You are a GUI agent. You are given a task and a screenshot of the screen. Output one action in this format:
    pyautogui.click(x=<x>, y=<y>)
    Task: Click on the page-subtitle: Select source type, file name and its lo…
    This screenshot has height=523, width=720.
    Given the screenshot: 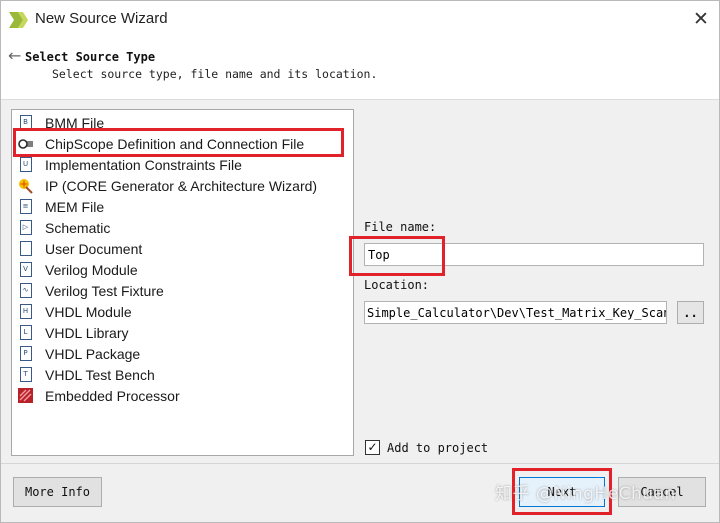 What is the action you would take?
    pyautogui.click(x=215, y=74)
    